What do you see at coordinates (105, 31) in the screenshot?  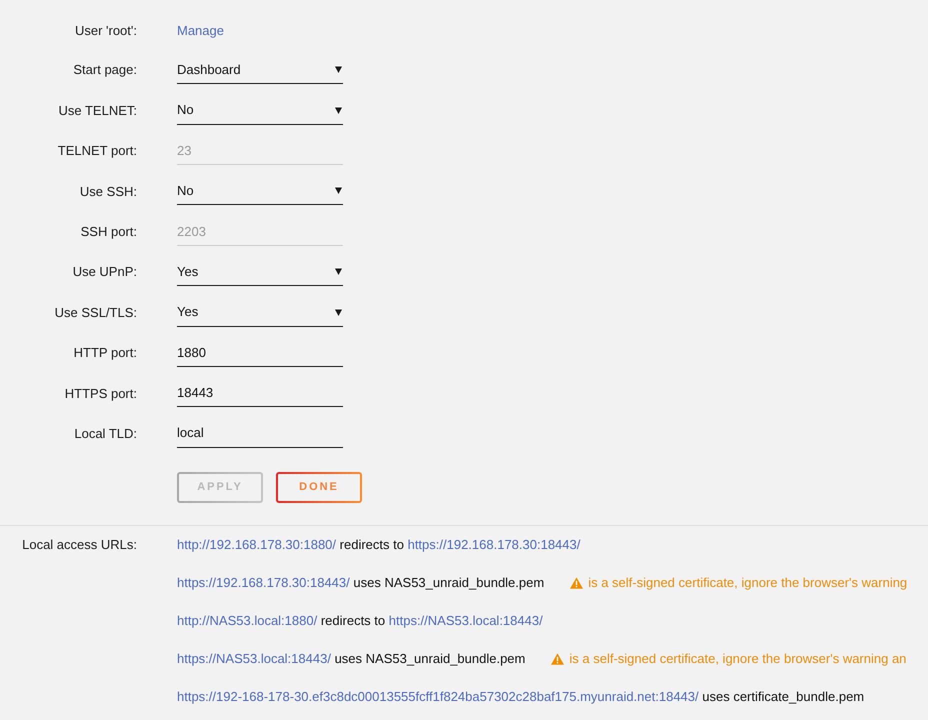 I see `setting-label: User 'root':` at bounding box center [105, 31].